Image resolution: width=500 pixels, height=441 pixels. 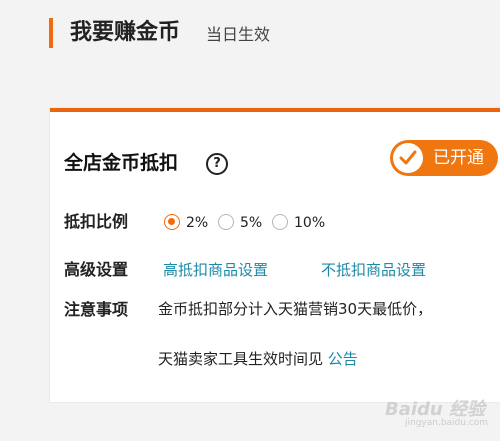 What do you see at coordinates (343, 359) in the screenshot?
I see `announcement-link: 公告` at bounding box center [343, 359].